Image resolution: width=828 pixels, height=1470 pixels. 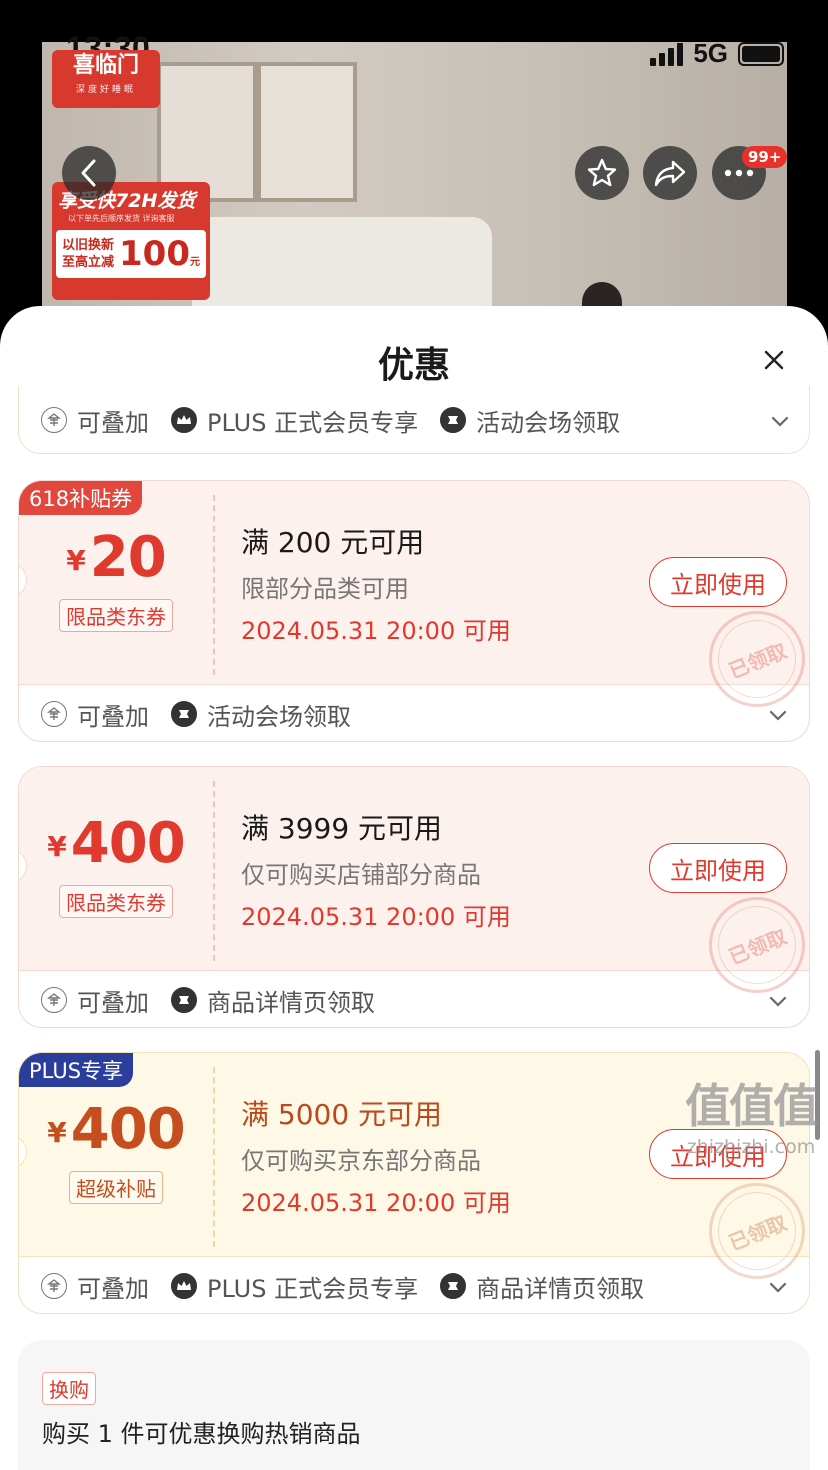 I want to click on star-icon, so click(x=602, y=172).